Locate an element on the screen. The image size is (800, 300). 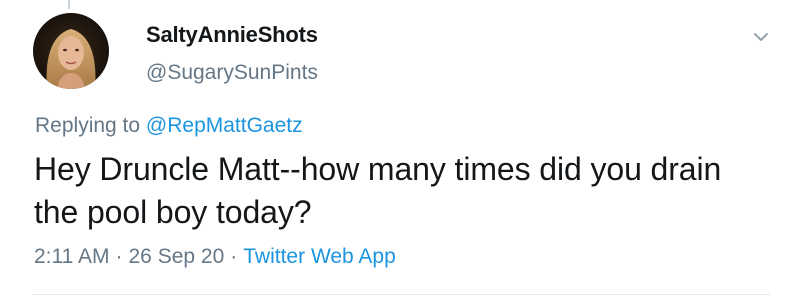
chevron-down-icon is located at coordinates (761, 37).